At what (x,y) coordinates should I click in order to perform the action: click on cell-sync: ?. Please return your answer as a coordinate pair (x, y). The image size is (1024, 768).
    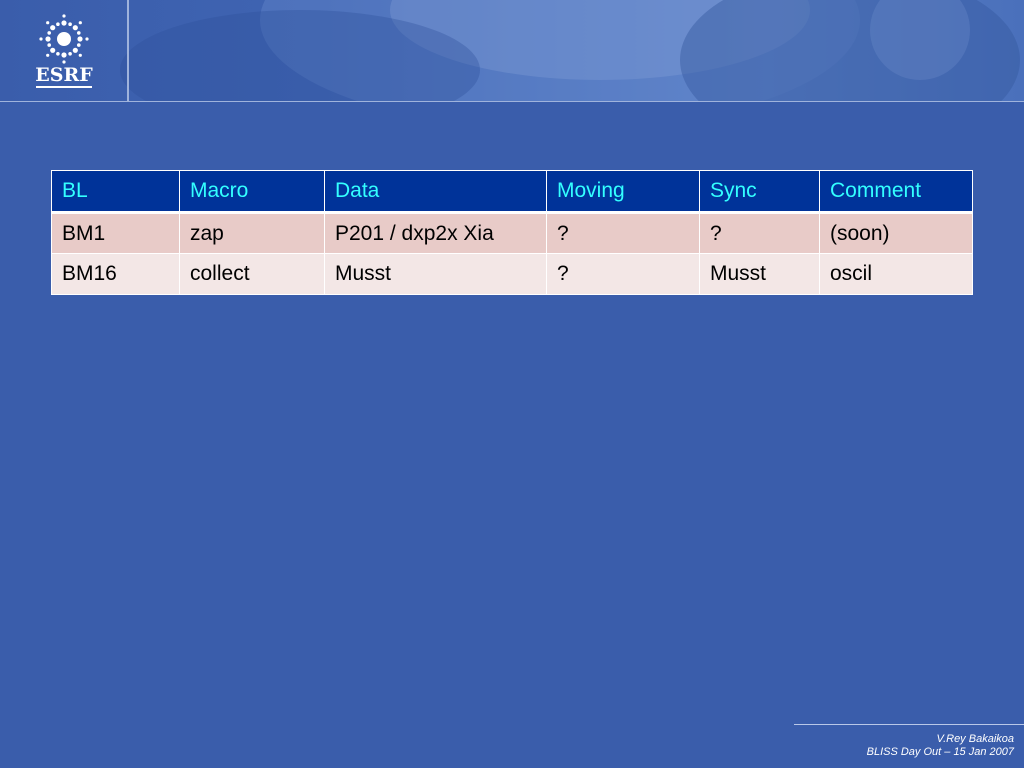
    Looking at the image, I should click on (759, 233).